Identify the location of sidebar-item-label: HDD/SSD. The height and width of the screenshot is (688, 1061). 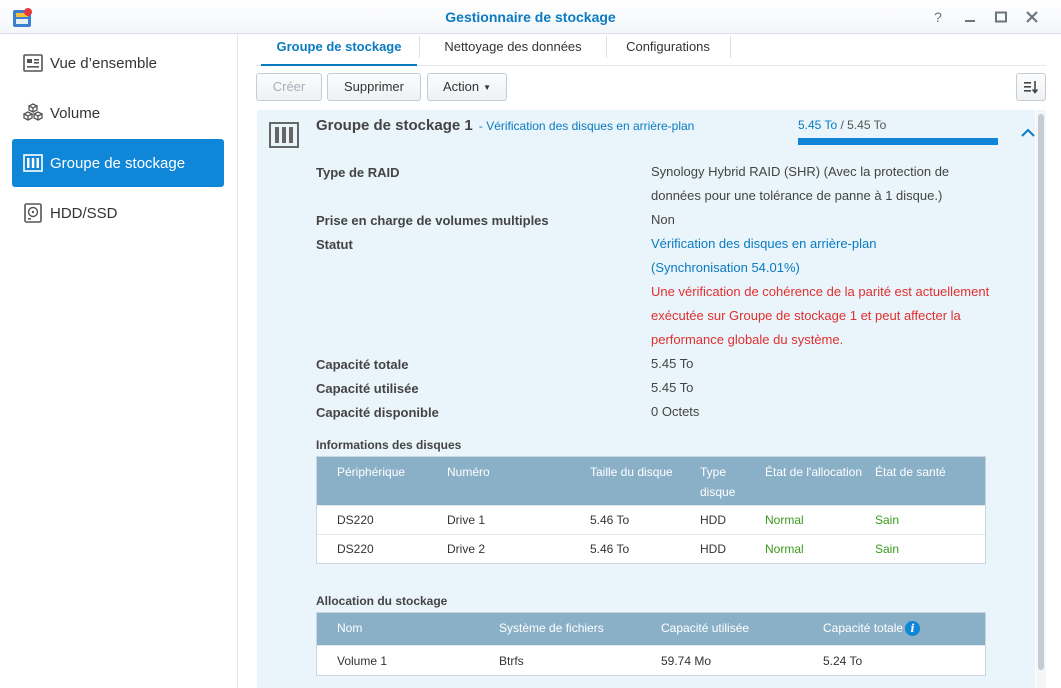
(84, 213).